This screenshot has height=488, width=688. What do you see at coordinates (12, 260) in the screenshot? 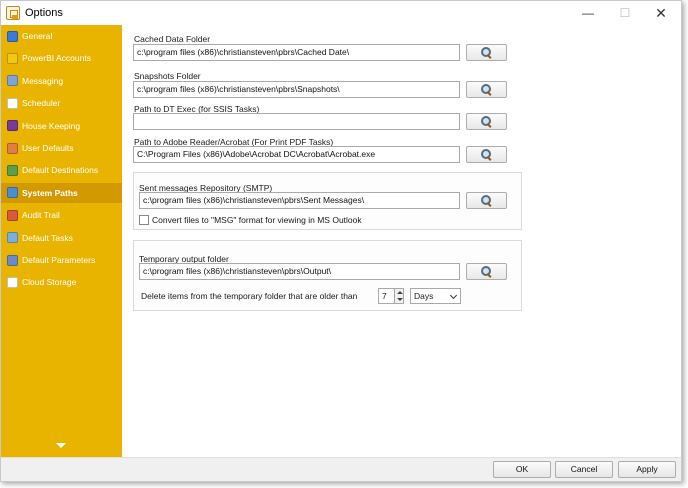
I see `parameters-icon` at bounding box center [12, 260].